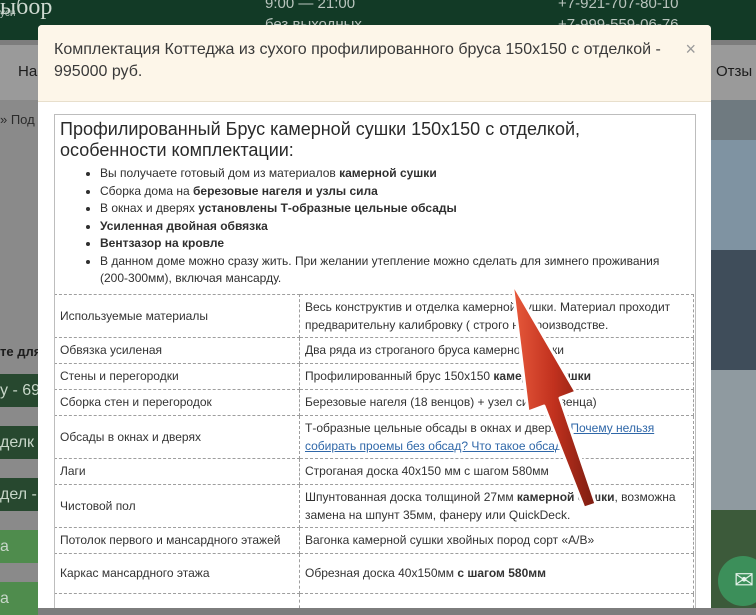  I want to click on sidebar-button-5: а, so click(19, 598).